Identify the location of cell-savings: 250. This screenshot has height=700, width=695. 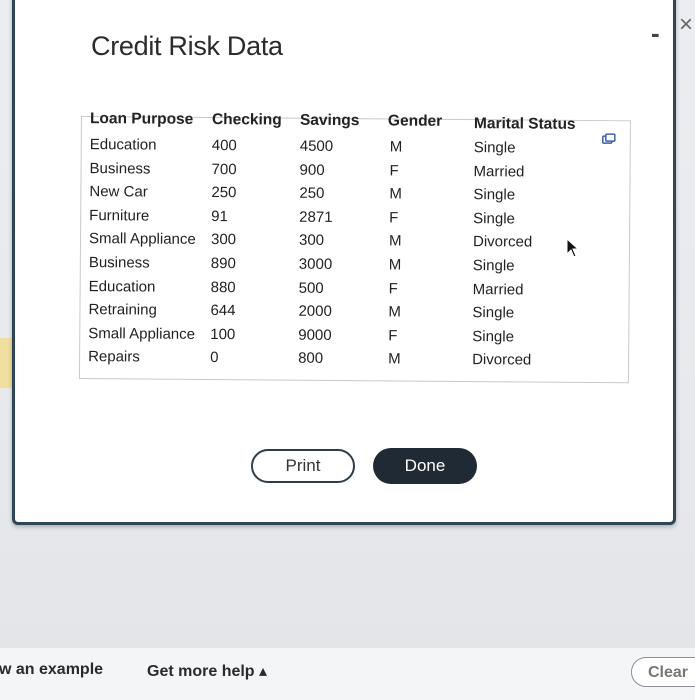
(312, 193).